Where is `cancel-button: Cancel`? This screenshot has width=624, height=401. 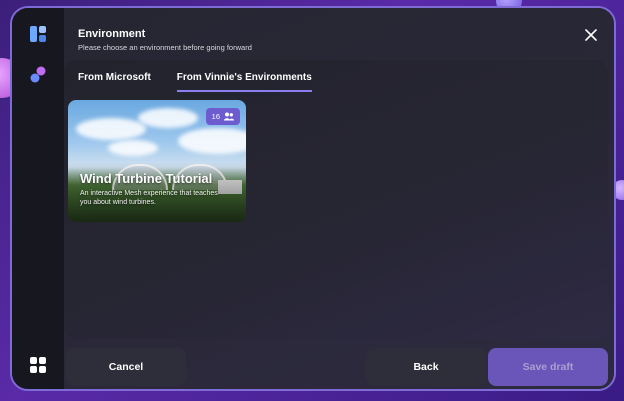 cancel-button: Cancel is located at coordinates (126, 367).